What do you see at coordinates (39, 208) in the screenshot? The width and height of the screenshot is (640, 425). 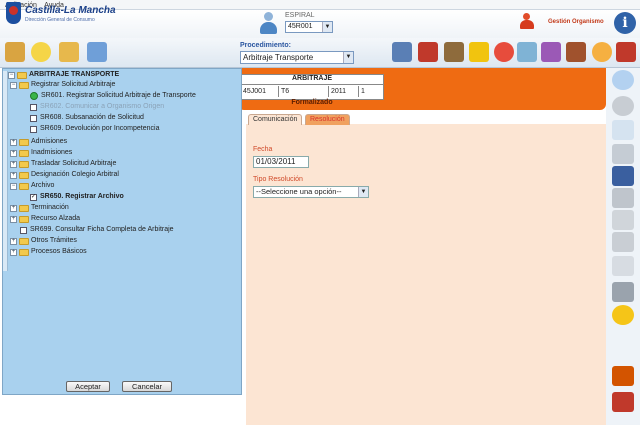 I see `tree-node: + Terminación` at bounding box center [39, 208].